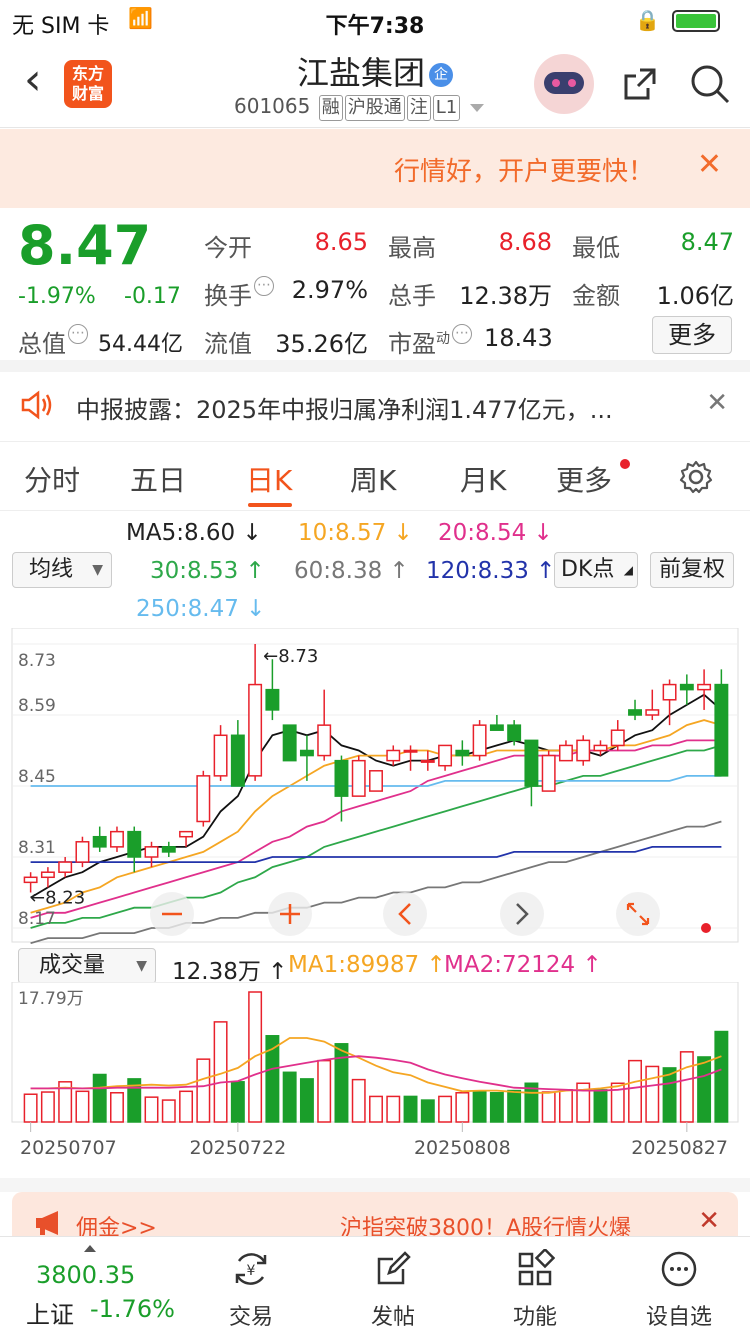 This screenshot has height=1334, width=750. What do you see at coordinates (483, 479) in the screenshot?
I see `tab-monthly-k: 月K` at bounding box center [483, 479].